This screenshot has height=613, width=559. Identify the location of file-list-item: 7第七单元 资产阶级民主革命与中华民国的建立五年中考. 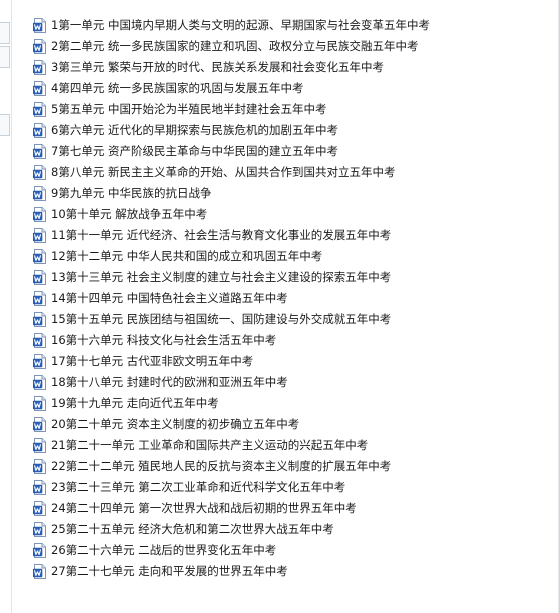
(231, 151).